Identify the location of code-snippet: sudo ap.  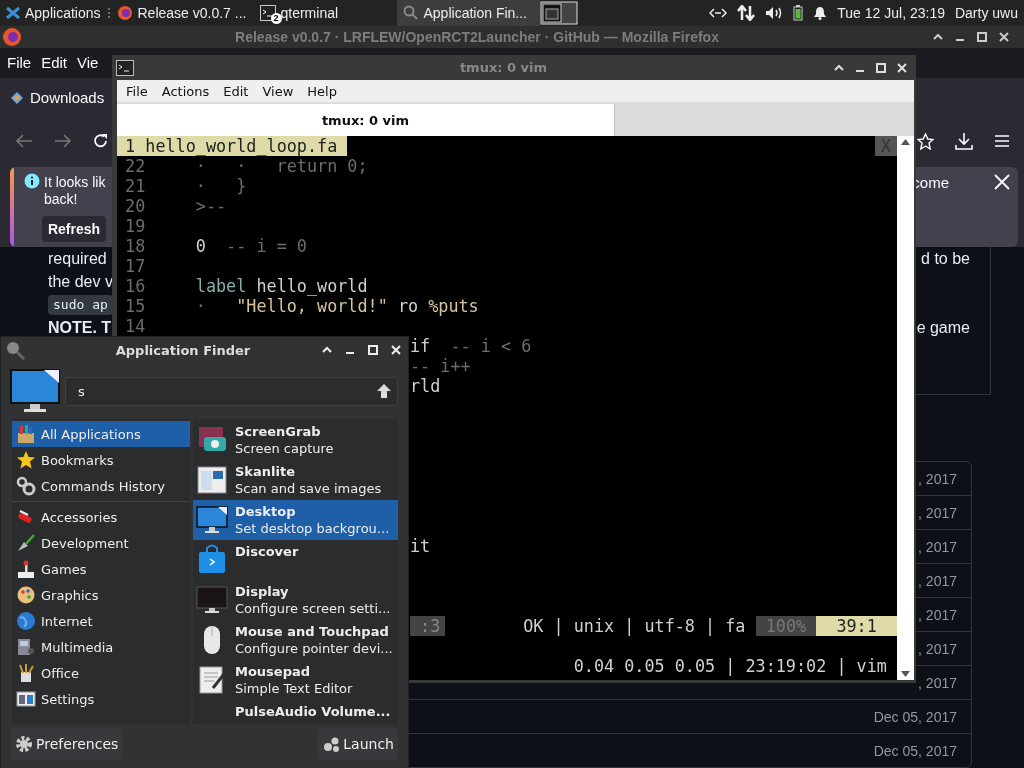
(80, 304).